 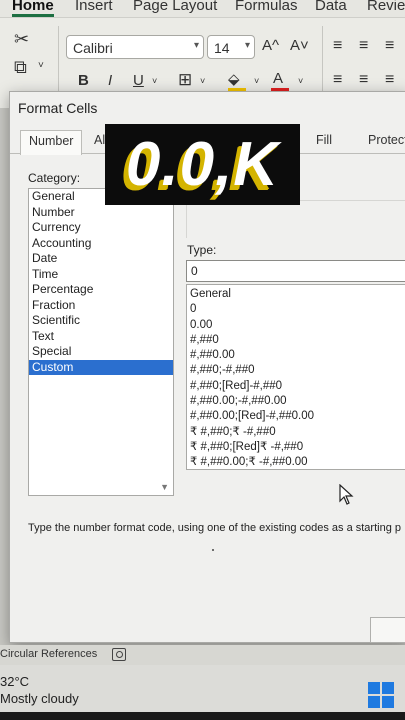 I want to click on format-code-item: ₹ #,##0;₹ -#,##0, so click(x=296, y=432).